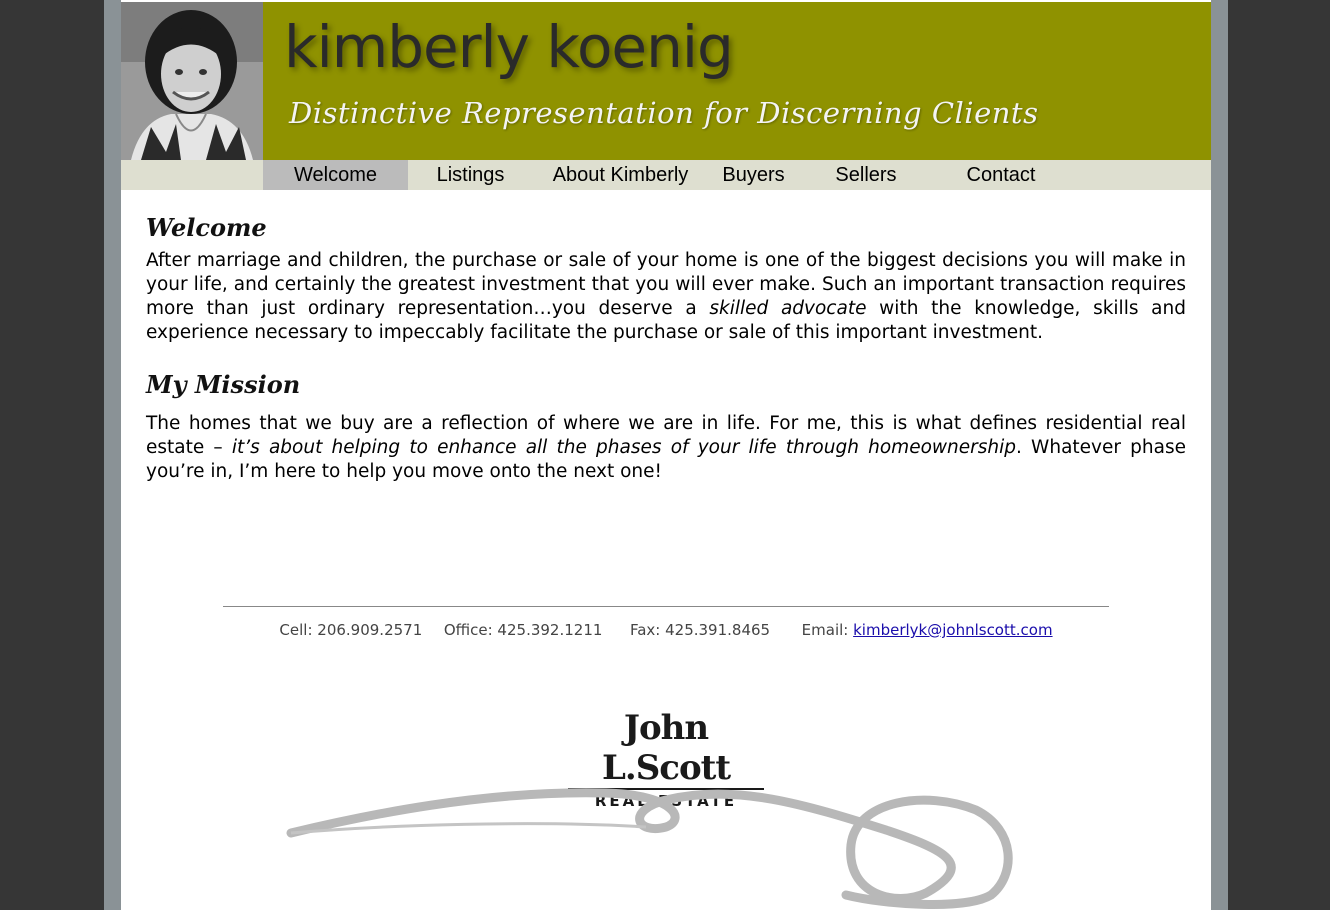 Image resolution: width=1330 pixels, height=910 pixels. I want to click on site-name: kimberly koenig, so click(509, 47).